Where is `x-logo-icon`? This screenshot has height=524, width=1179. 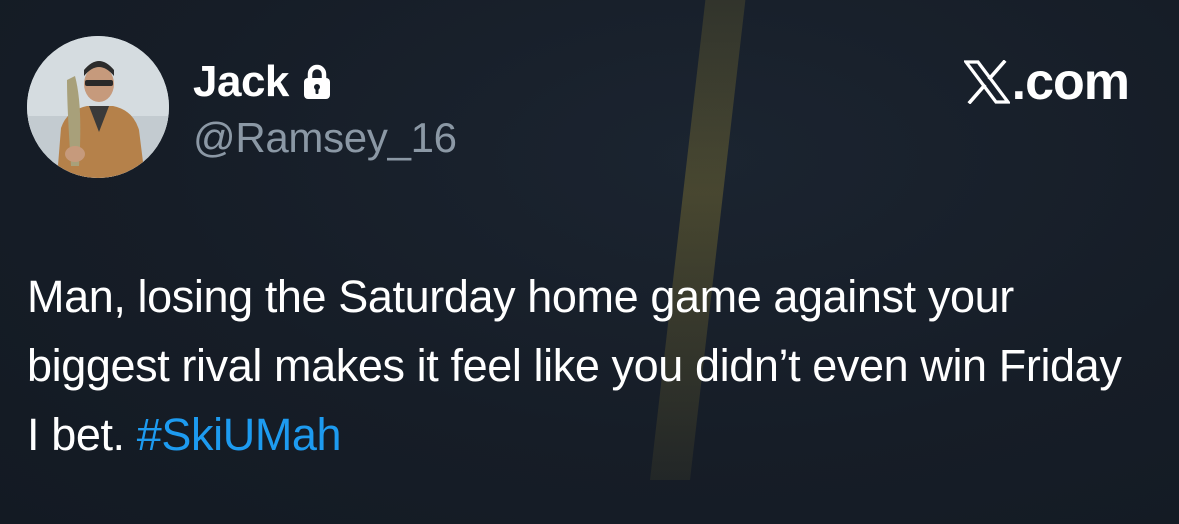
x-logo-icon is located at coordinates (986, 82).